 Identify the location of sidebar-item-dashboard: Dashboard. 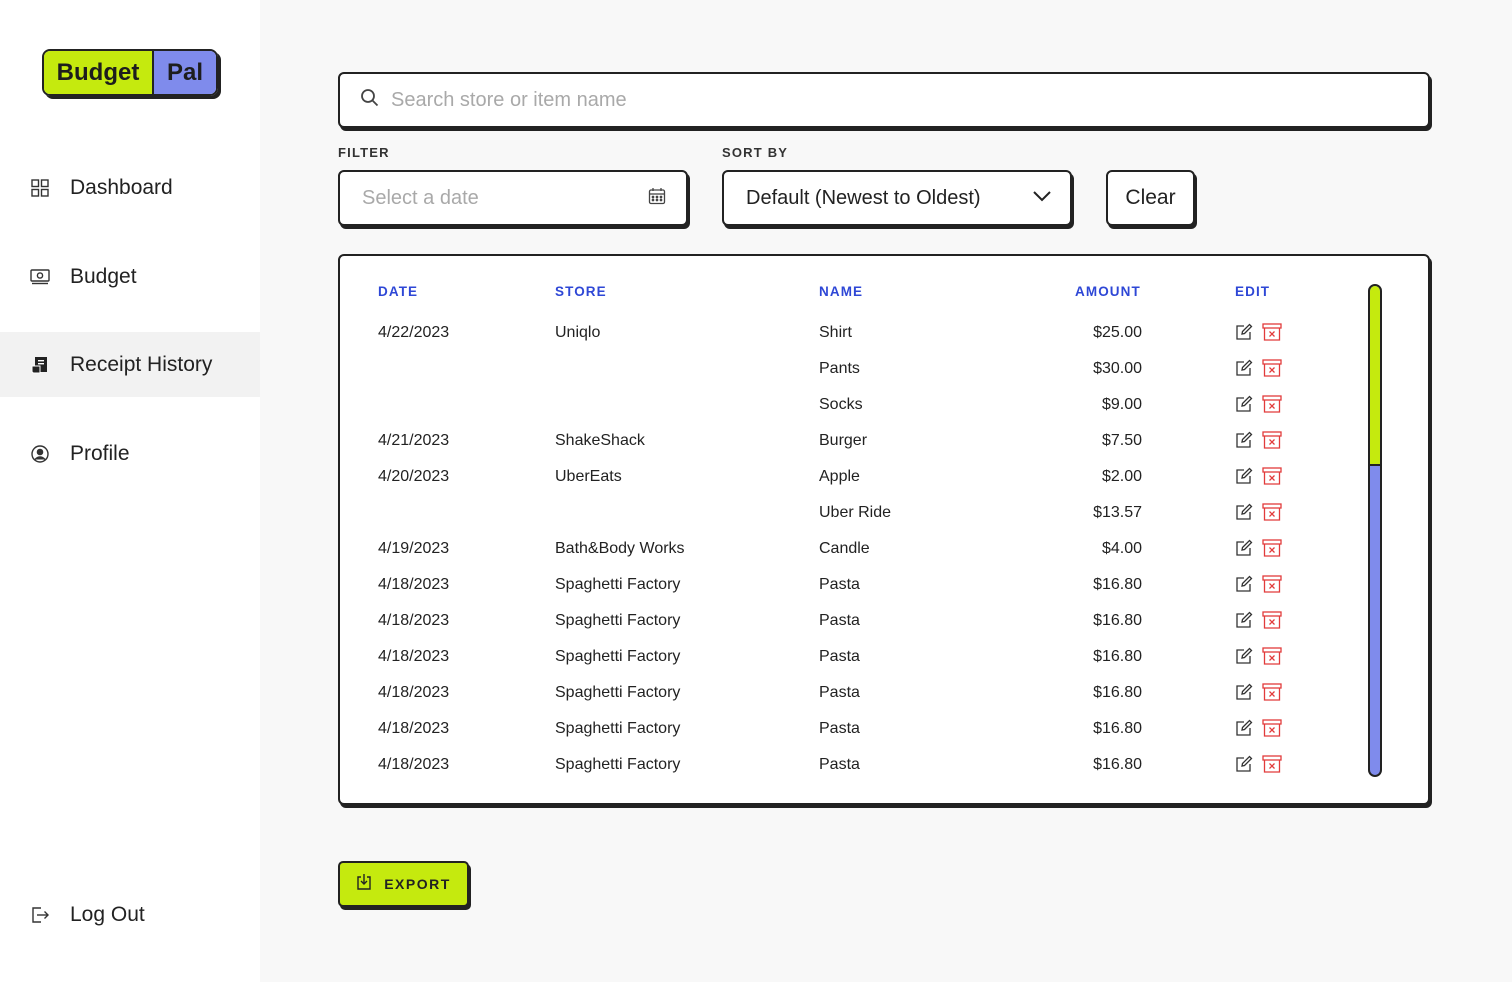
(130, 187).